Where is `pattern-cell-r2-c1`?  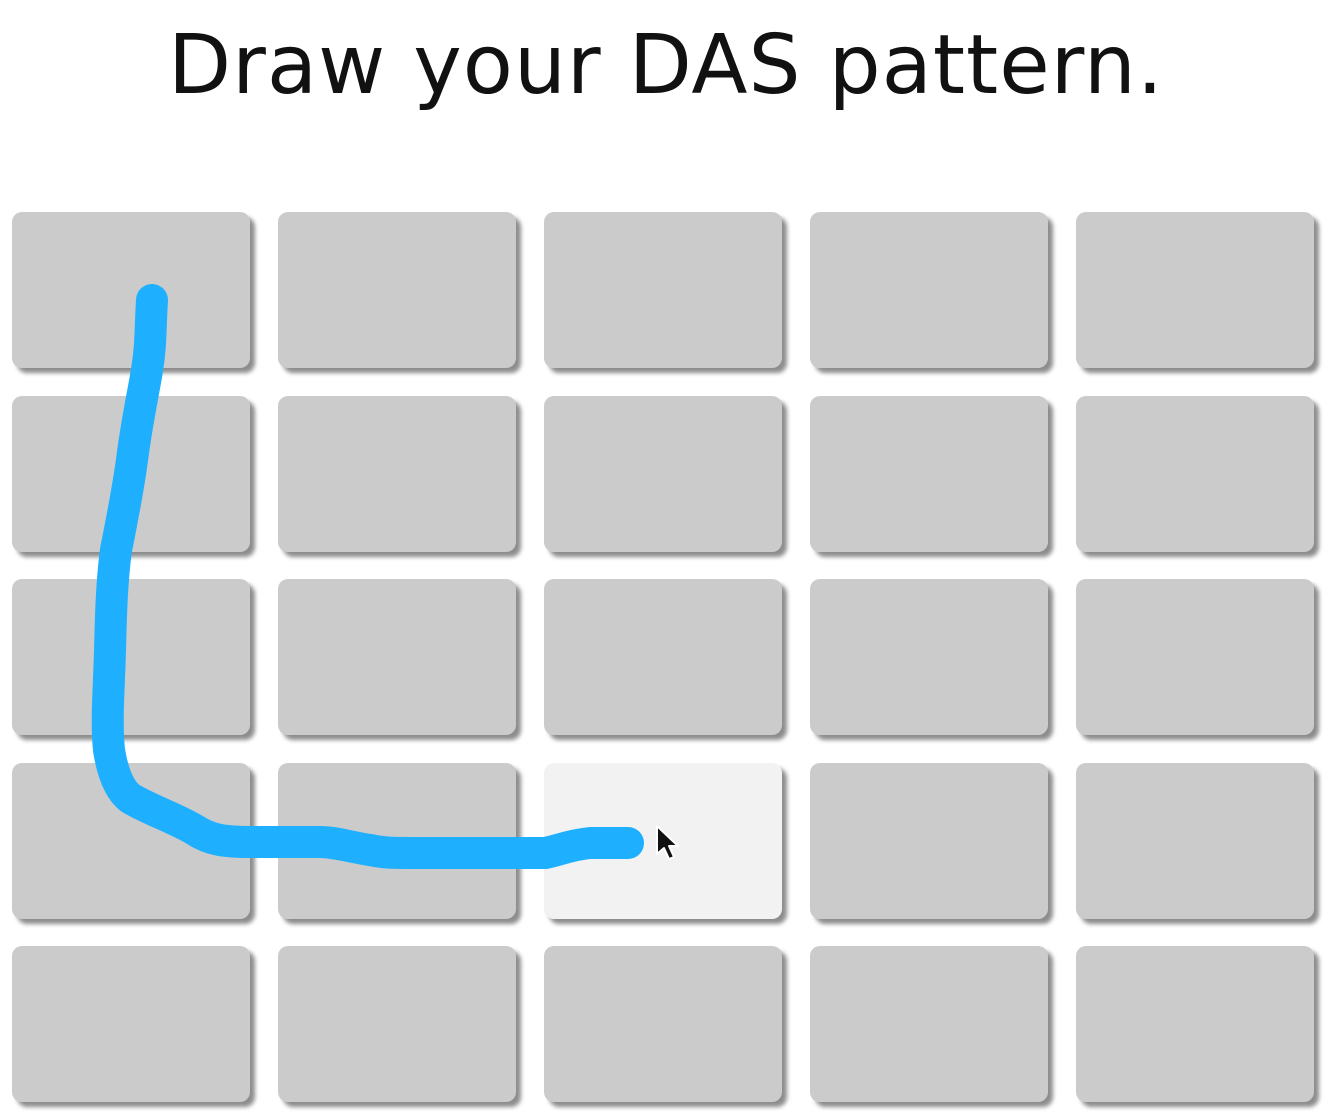 pattern-cell-r2-c1 is located at coordinates (131, 473).